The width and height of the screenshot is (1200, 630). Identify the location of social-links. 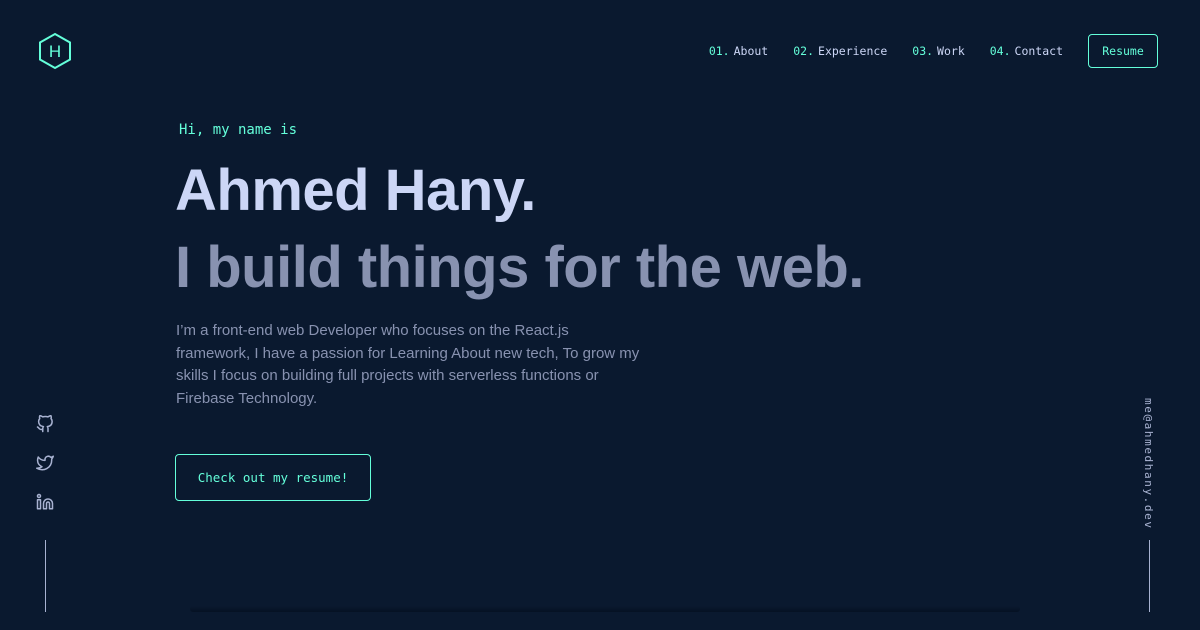
(45, 472).